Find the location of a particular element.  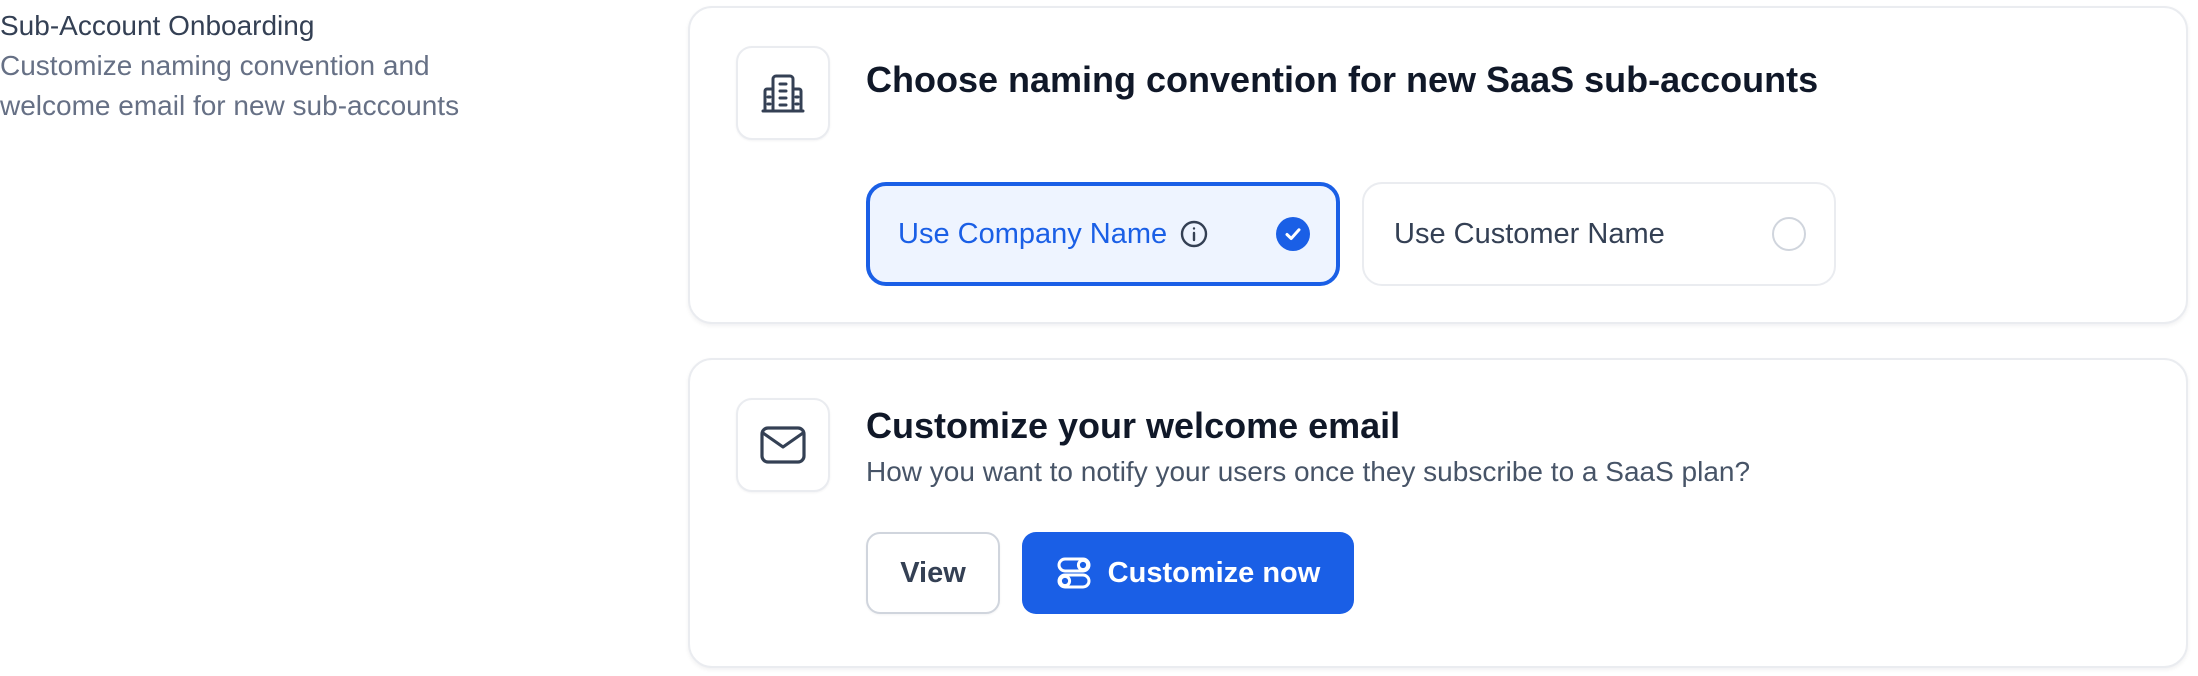

welcome-email-title: Customize your welcome email is located at coordinates (1133, 425).